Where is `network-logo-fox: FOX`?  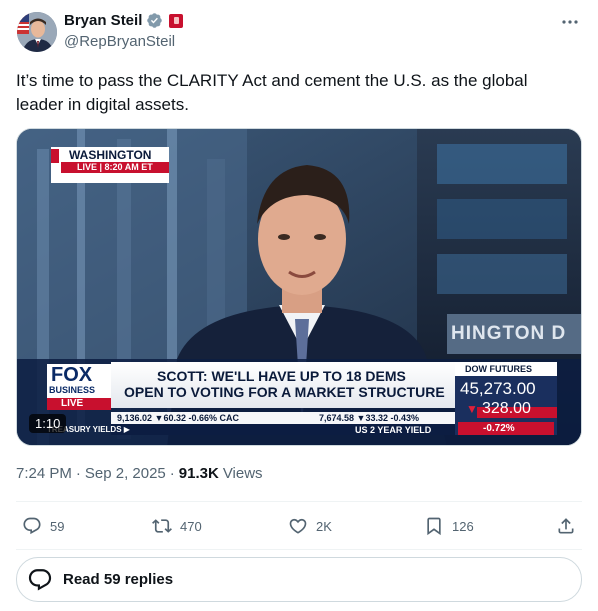 network-logo-fox: FOX is located at coordinates (72, 375).